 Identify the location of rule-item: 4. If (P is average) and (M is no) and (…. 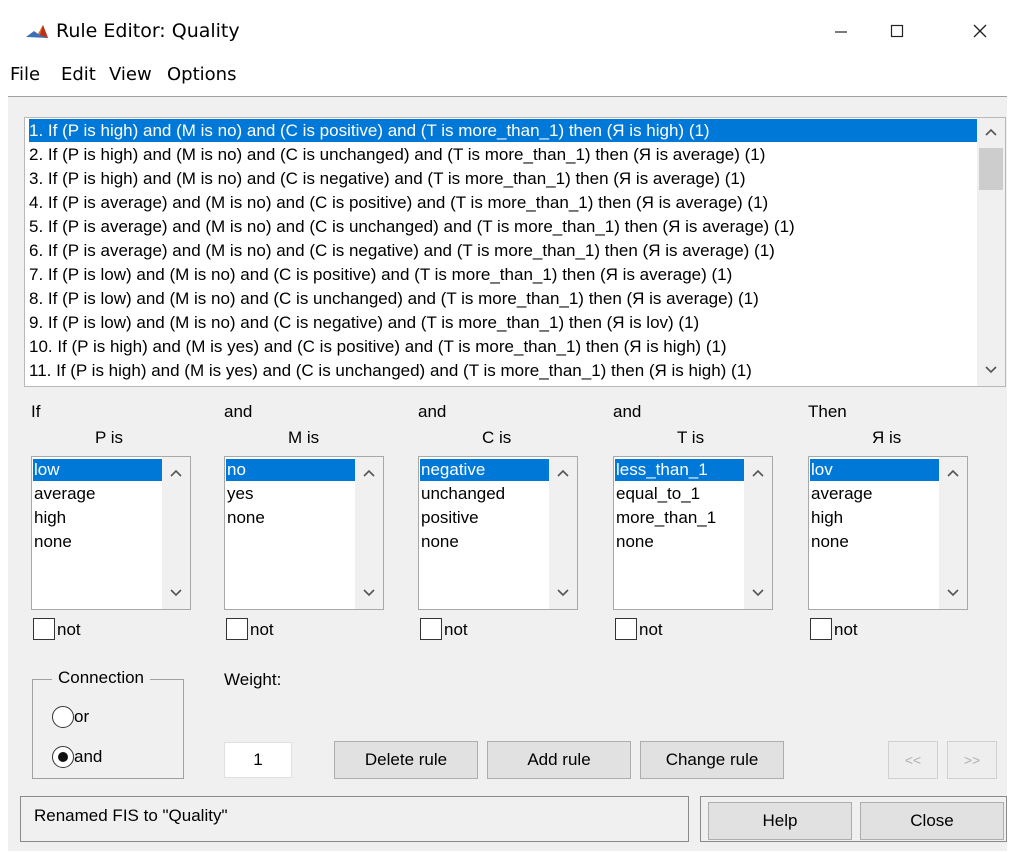
(398, 202).